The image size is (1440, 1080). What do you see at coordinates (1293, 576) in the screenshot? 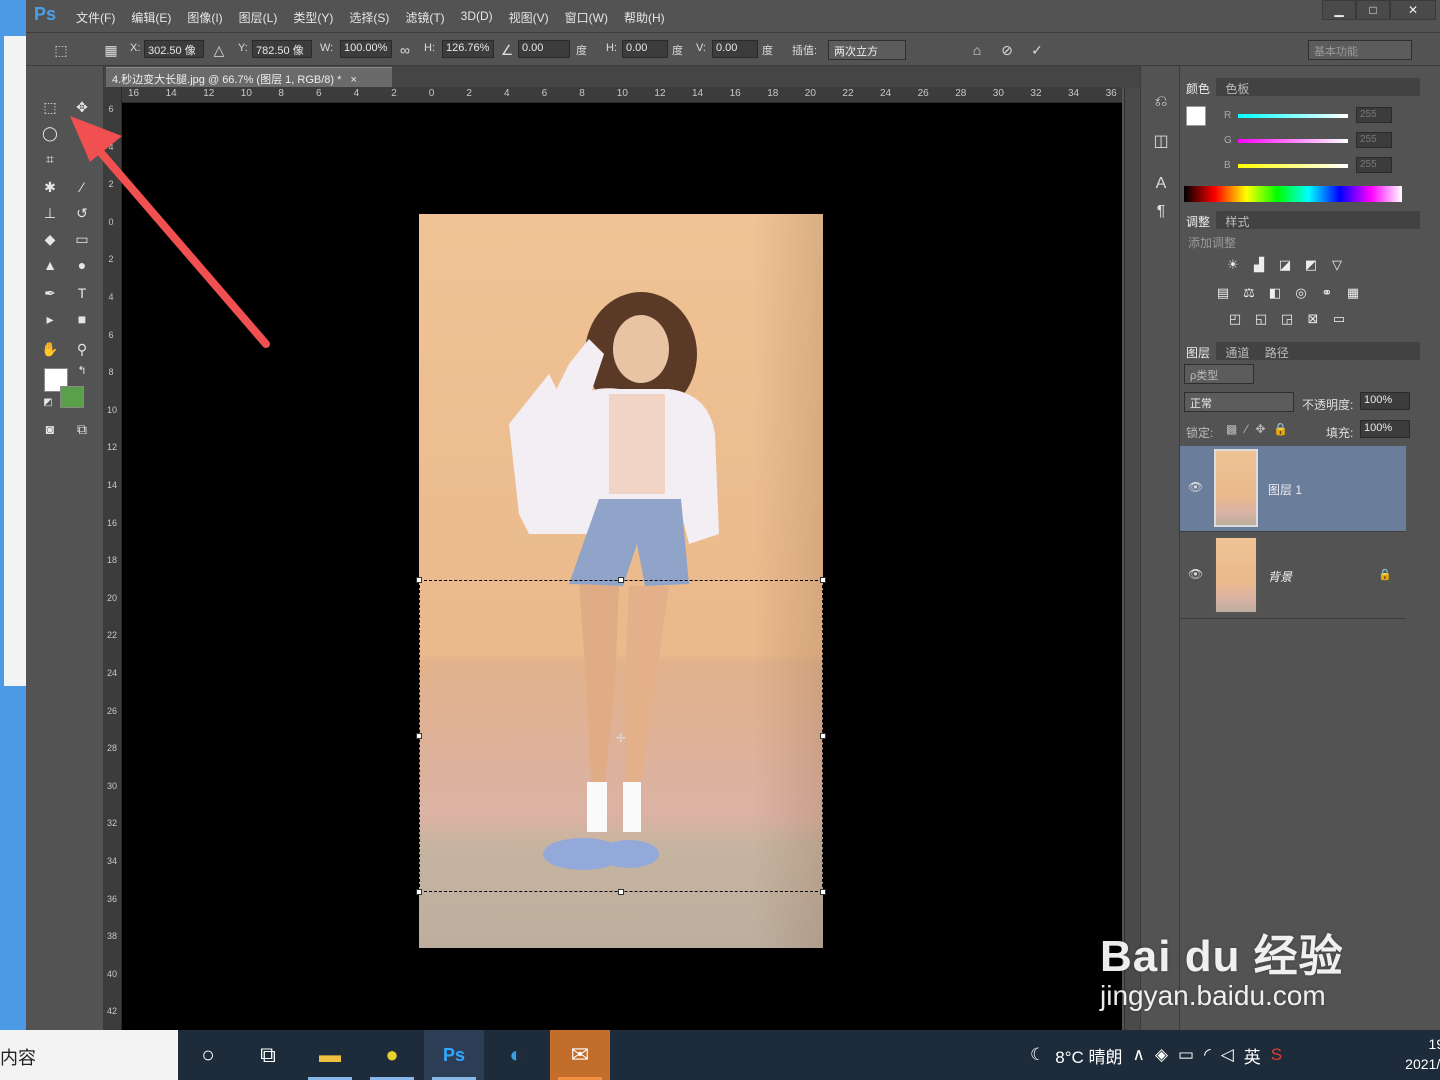
I see `layer-row-background: 👁 背景 🔒` at bounding box center [1293, 576].